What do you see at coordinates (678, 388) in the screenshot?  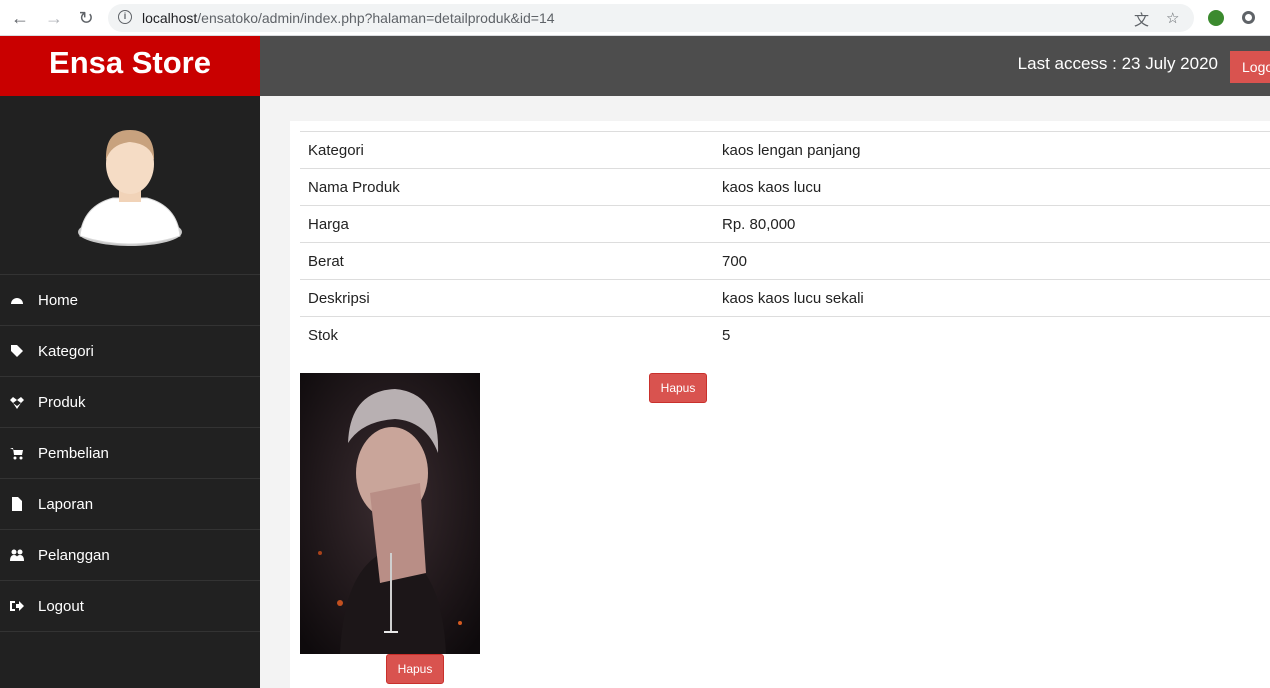 I see `delete-product-button: Hapus` at bounding box center [678, 388].